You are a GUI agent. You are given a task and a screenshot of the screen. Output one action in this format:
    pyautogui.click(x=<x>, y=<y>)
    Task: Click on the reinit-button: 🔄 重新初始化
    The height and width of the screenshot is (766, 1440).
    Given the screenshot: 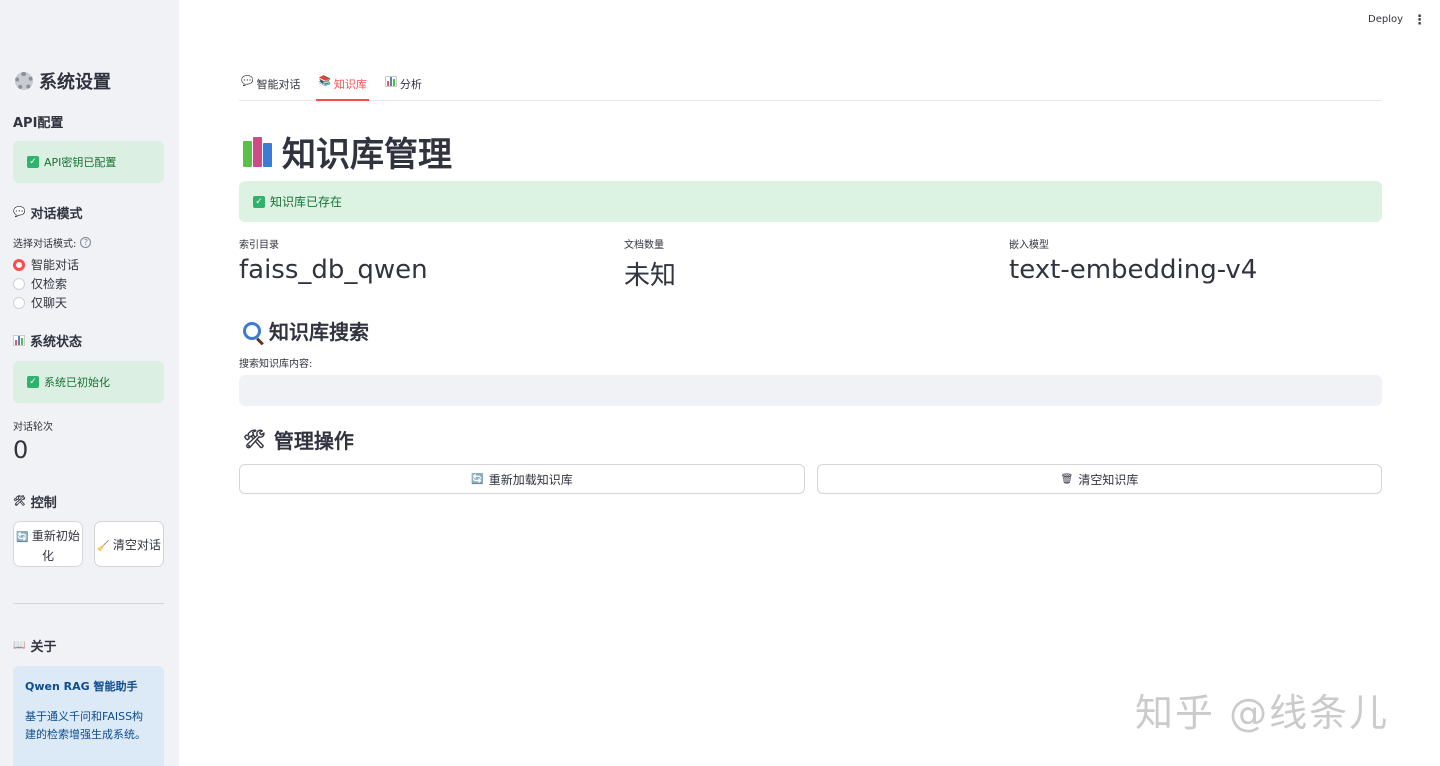 What is the action you would take?
    pyautogui.click(x=48, y=544)
    